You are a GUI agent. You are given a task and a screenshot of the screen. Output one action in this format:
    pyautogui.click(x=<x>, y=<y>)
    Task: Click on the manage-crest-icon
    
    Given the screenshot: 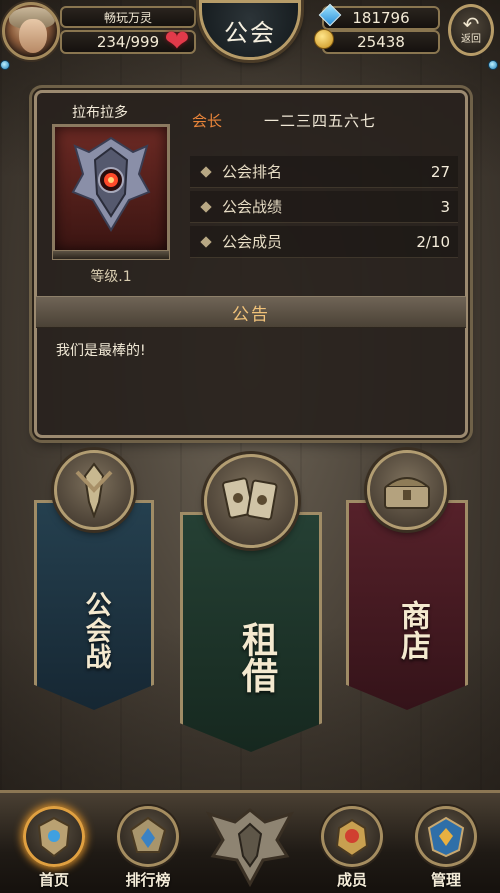 What is the action you would take?
    pyautogui.click(x=446, y=836)
    